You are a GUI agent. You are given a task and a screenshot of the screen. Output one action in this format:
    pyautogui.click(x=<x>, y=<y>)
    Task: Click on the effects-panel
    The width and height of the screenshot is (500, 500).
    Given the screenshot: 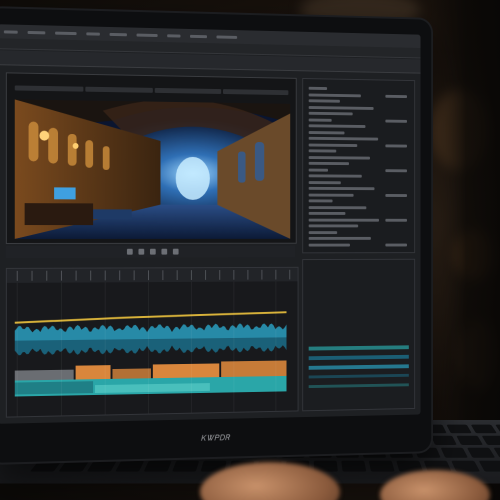 What is the action you would take?
    pyautogui.click(x=359, y=165)
    